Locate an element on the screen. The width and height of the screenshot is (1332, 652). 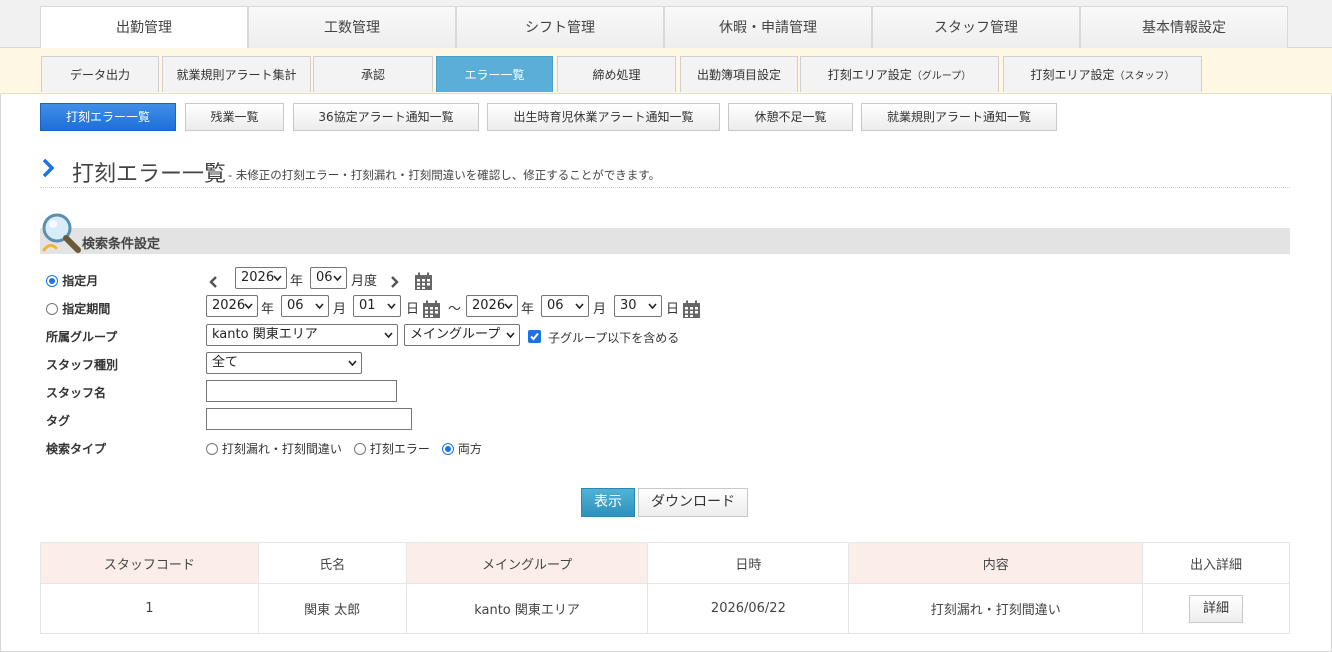
tab-leave-requests: 休暇・申請管理 is located at coordinates (768, 27).